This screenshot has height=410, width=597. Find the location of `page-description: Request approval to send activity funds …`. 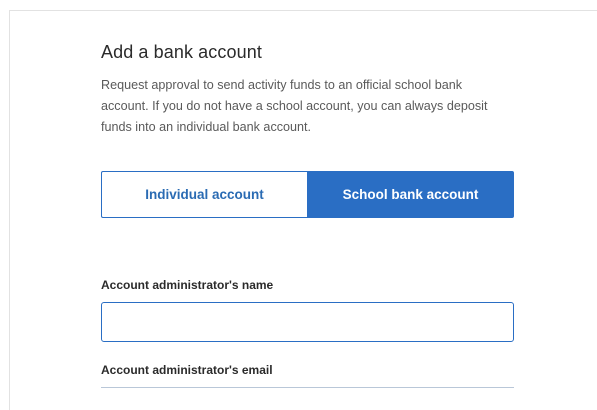

page-description: Request approval to send activity funds … is located at coordinates (294, 106).